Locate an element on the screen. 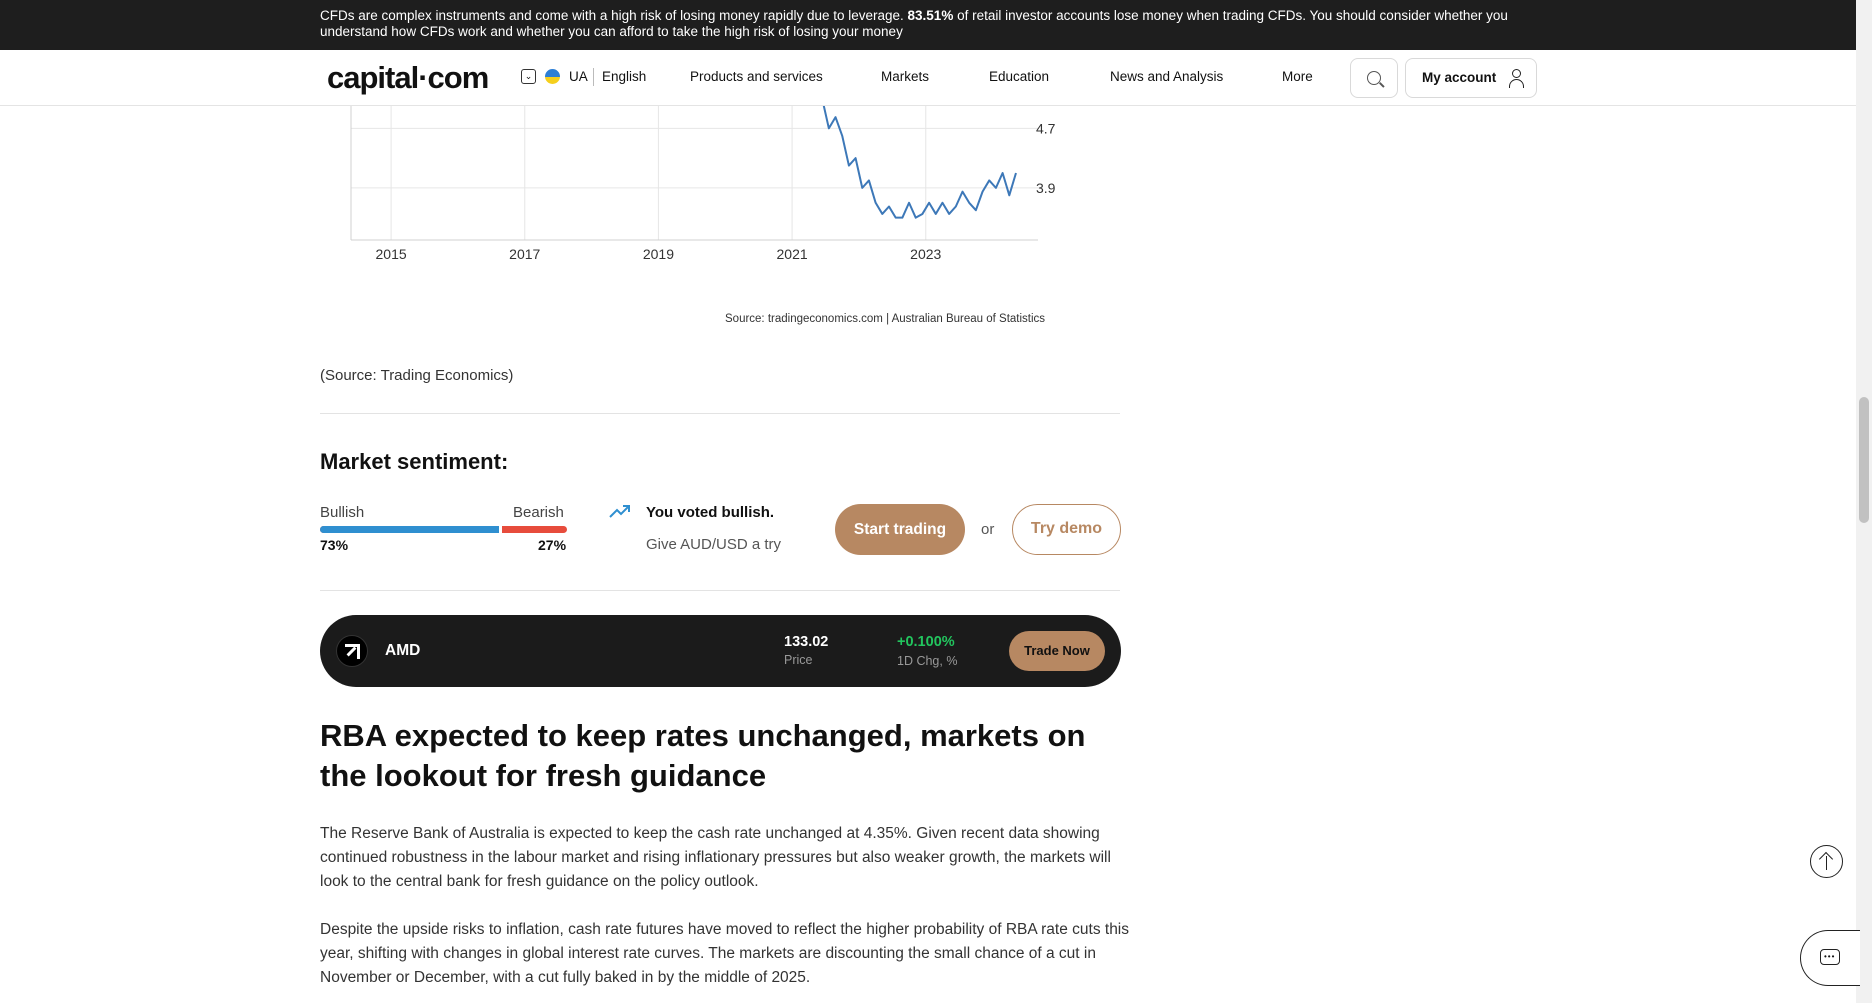 This screenshot has height=1003, width=1872. language-selector: English is located at coordinates (624, 76).